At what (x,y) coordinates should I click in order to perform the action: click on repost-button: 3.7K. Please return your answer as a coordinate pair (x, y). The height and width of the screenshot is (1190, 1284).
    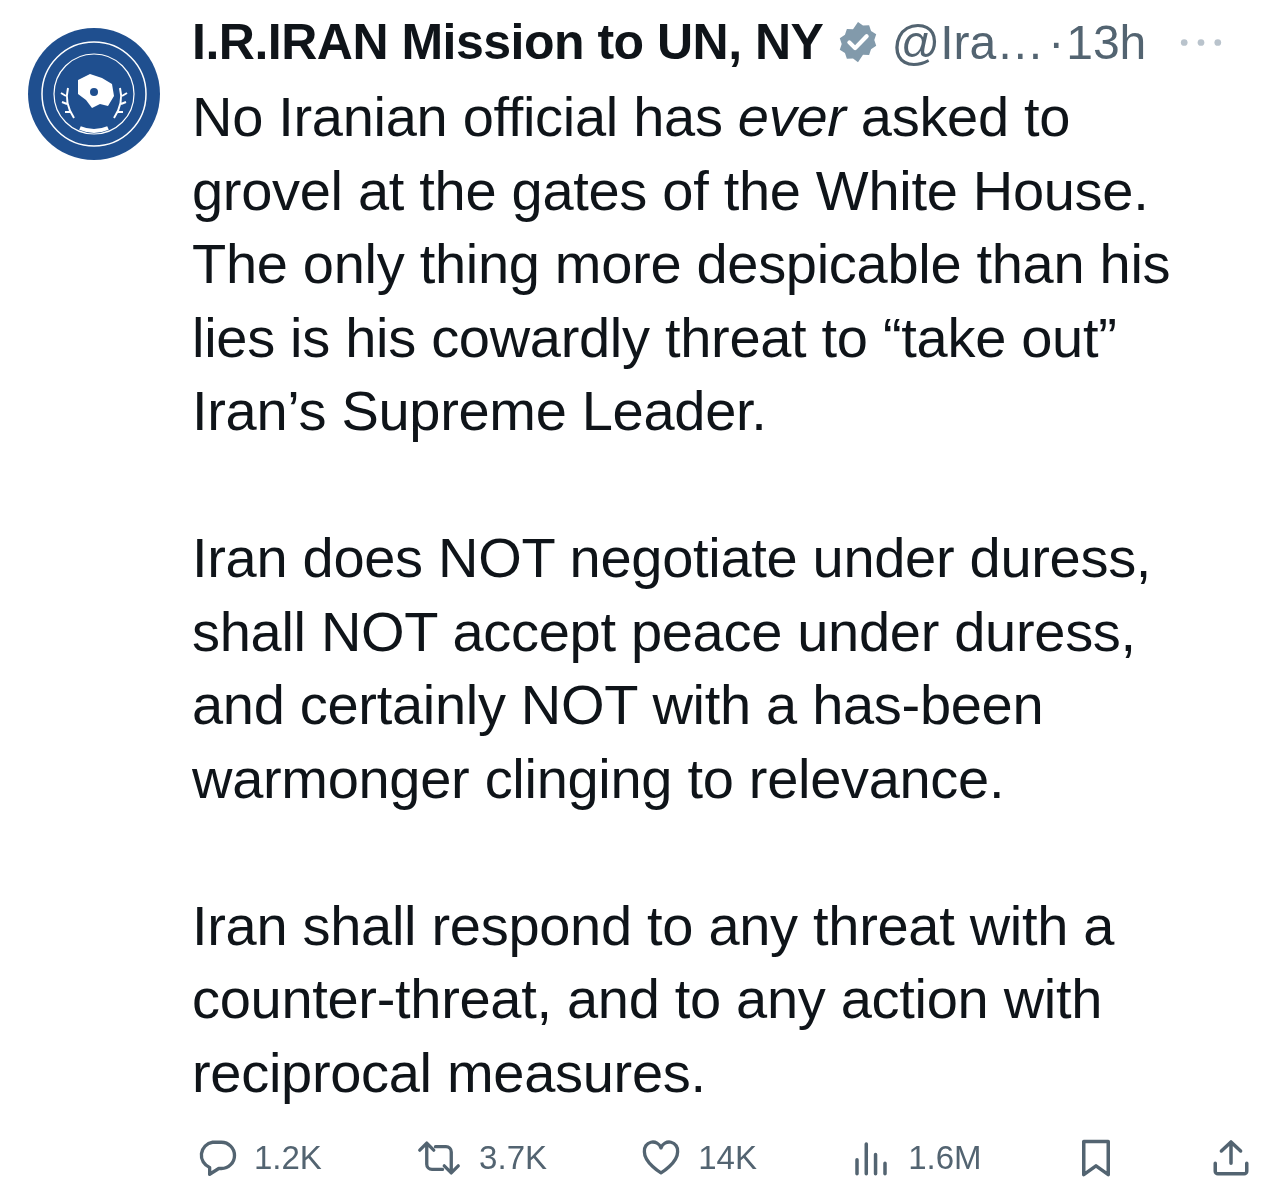
    Looking at the image, I should click on (481, 1158).